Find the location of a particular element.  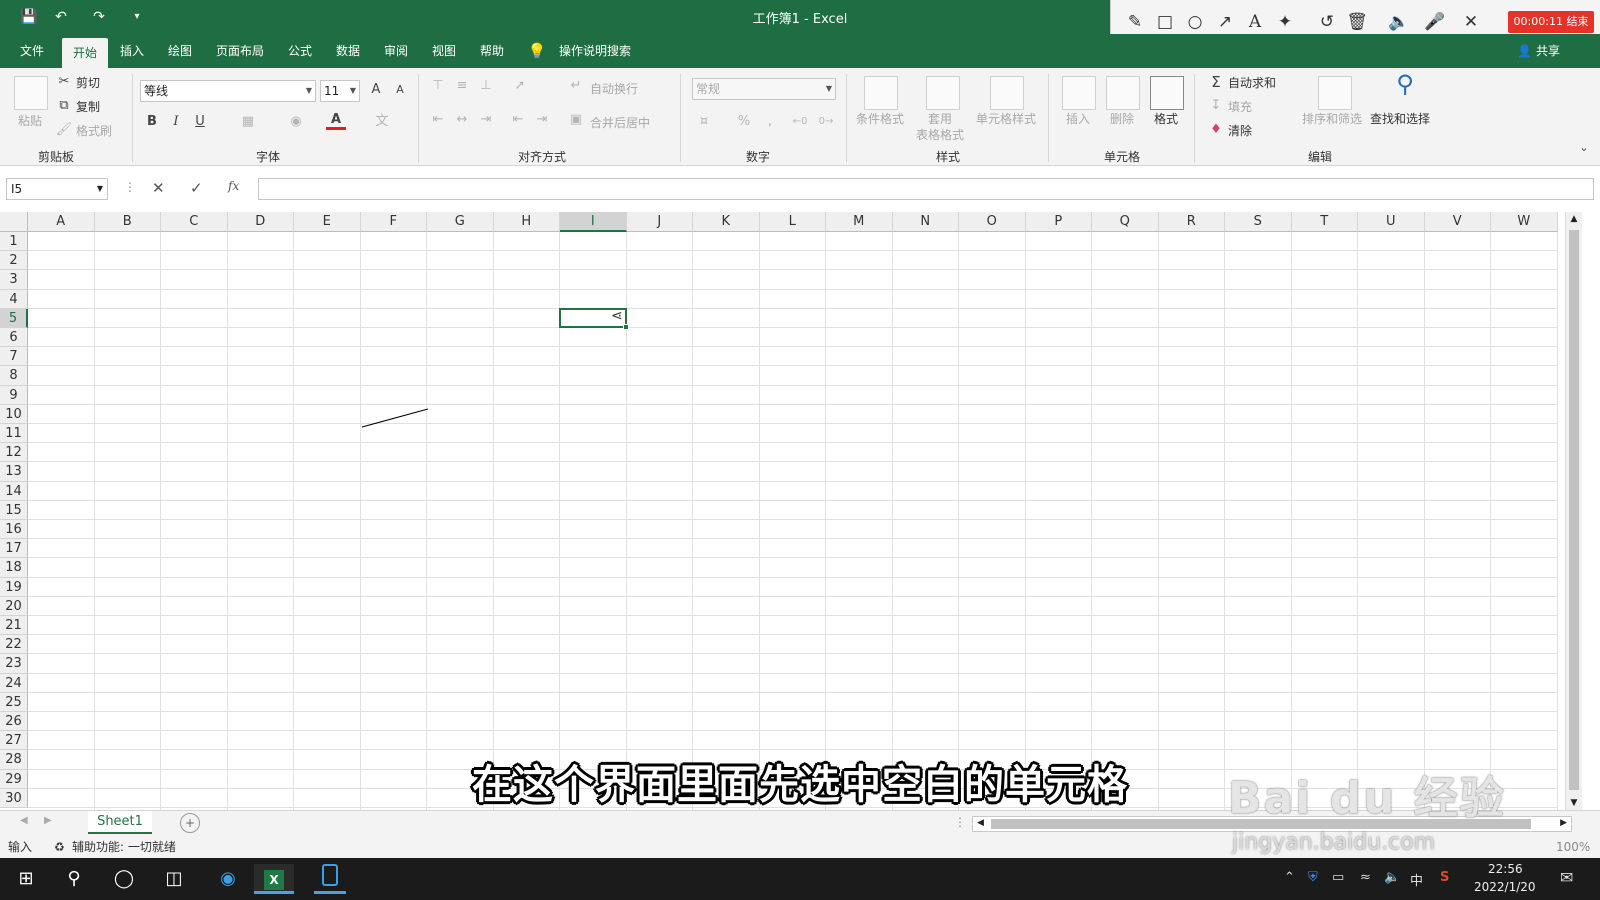

row-header-22: 22 is located at coordinates (14, 645).